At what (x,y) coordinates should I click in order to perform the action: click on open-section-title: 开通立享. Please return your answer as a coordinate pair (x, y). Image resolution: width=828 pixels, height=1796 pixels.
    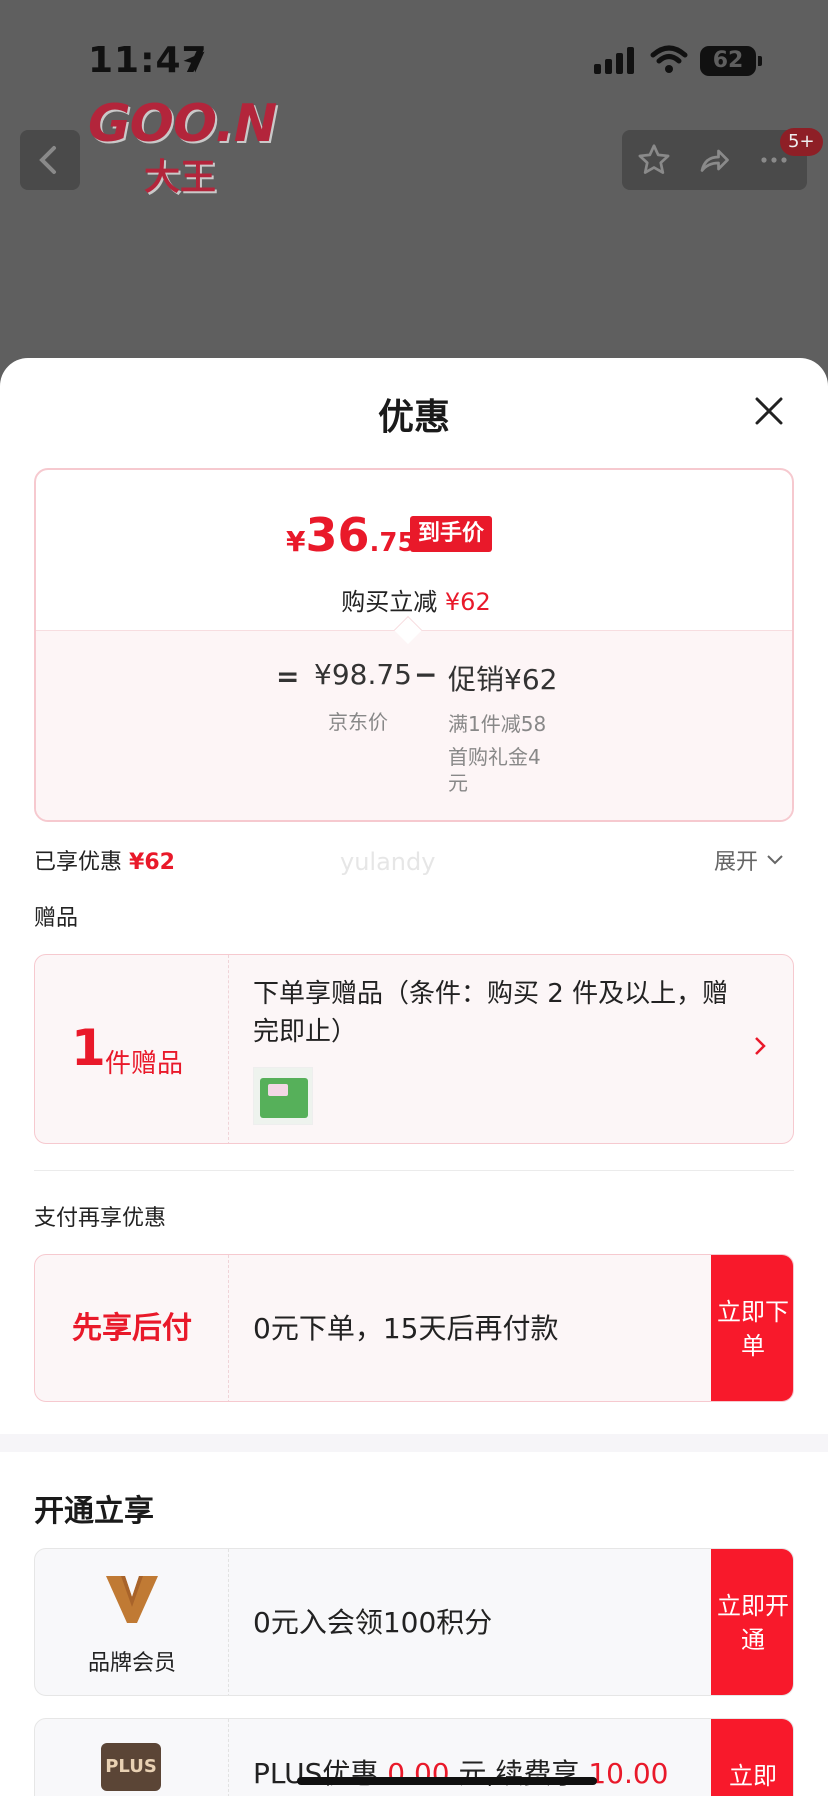
    Looking at the image, I should click on (94, 1511).